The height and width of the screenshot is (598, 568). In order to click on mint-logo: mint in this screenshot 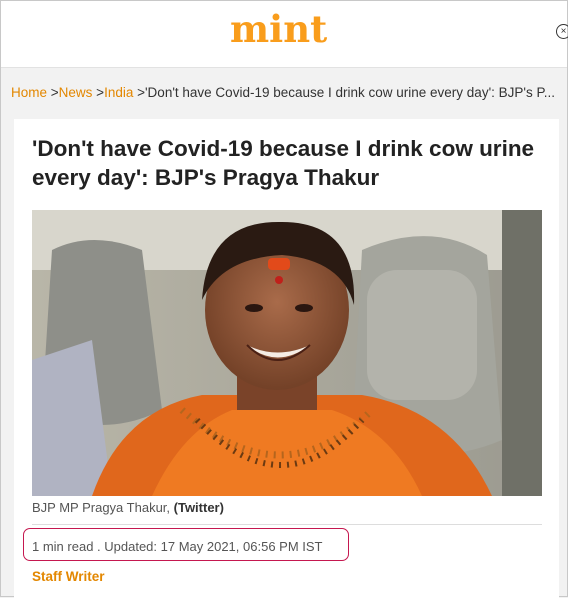, I will do `click(278, 29)`.